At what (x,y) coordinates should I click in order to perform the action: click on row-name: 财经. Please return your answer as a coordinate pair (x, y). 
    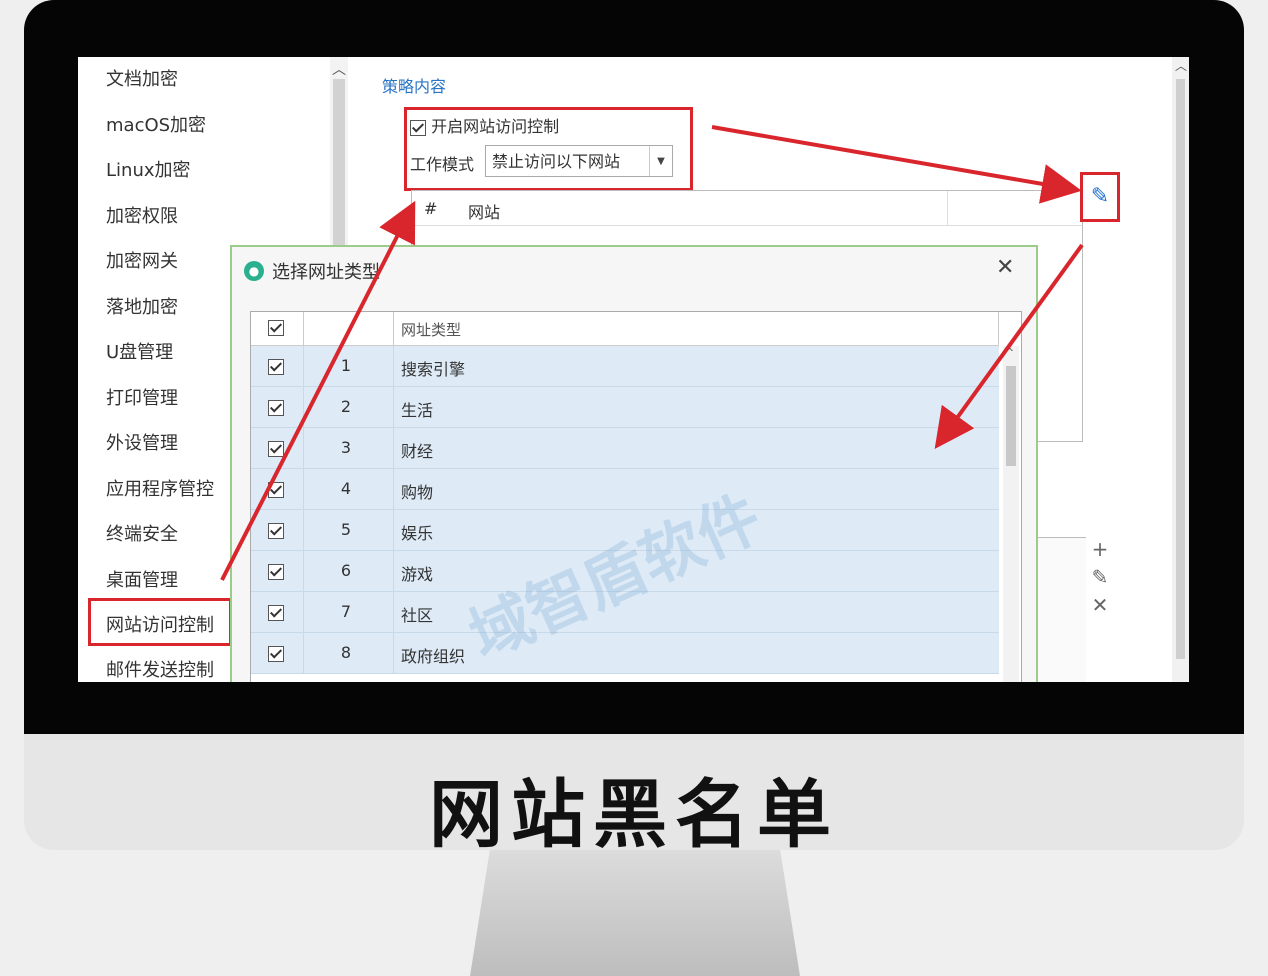
    Looking at the image, I should click on (417, 451).